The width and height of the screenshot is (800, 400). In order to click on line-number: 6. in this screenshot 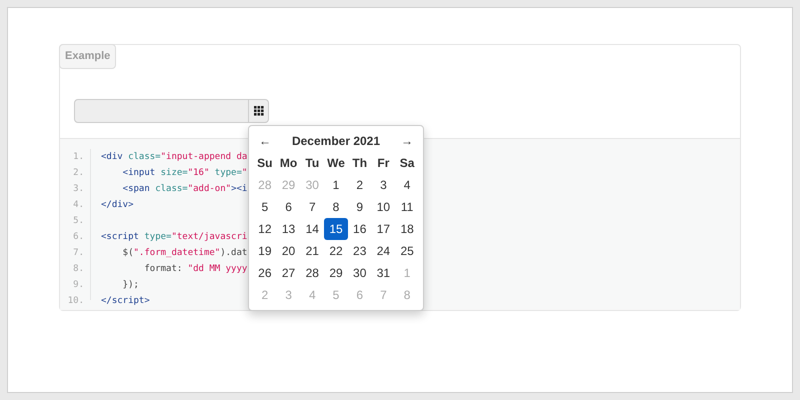, I will do `click(78, 237)`.